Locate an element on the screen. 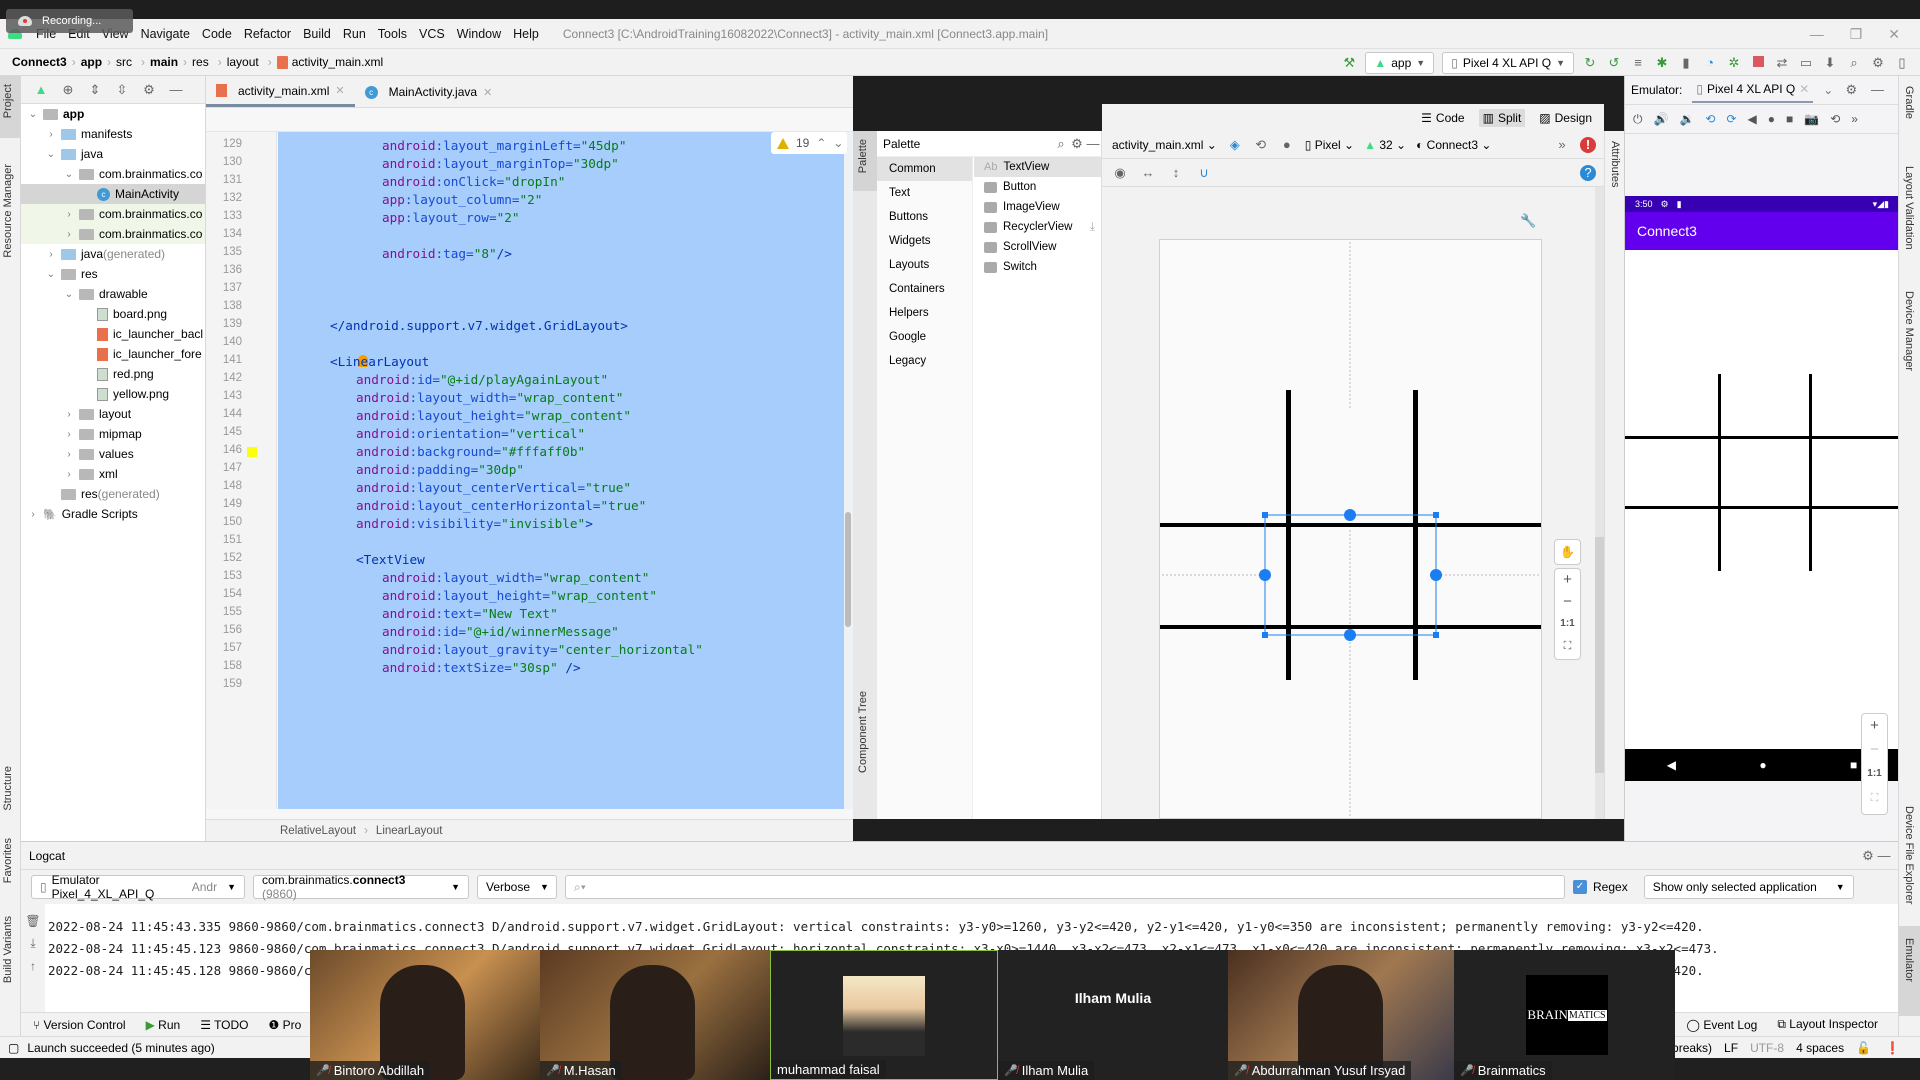  palette-category-legacy: Legacy is located at coordinates (924, 361).